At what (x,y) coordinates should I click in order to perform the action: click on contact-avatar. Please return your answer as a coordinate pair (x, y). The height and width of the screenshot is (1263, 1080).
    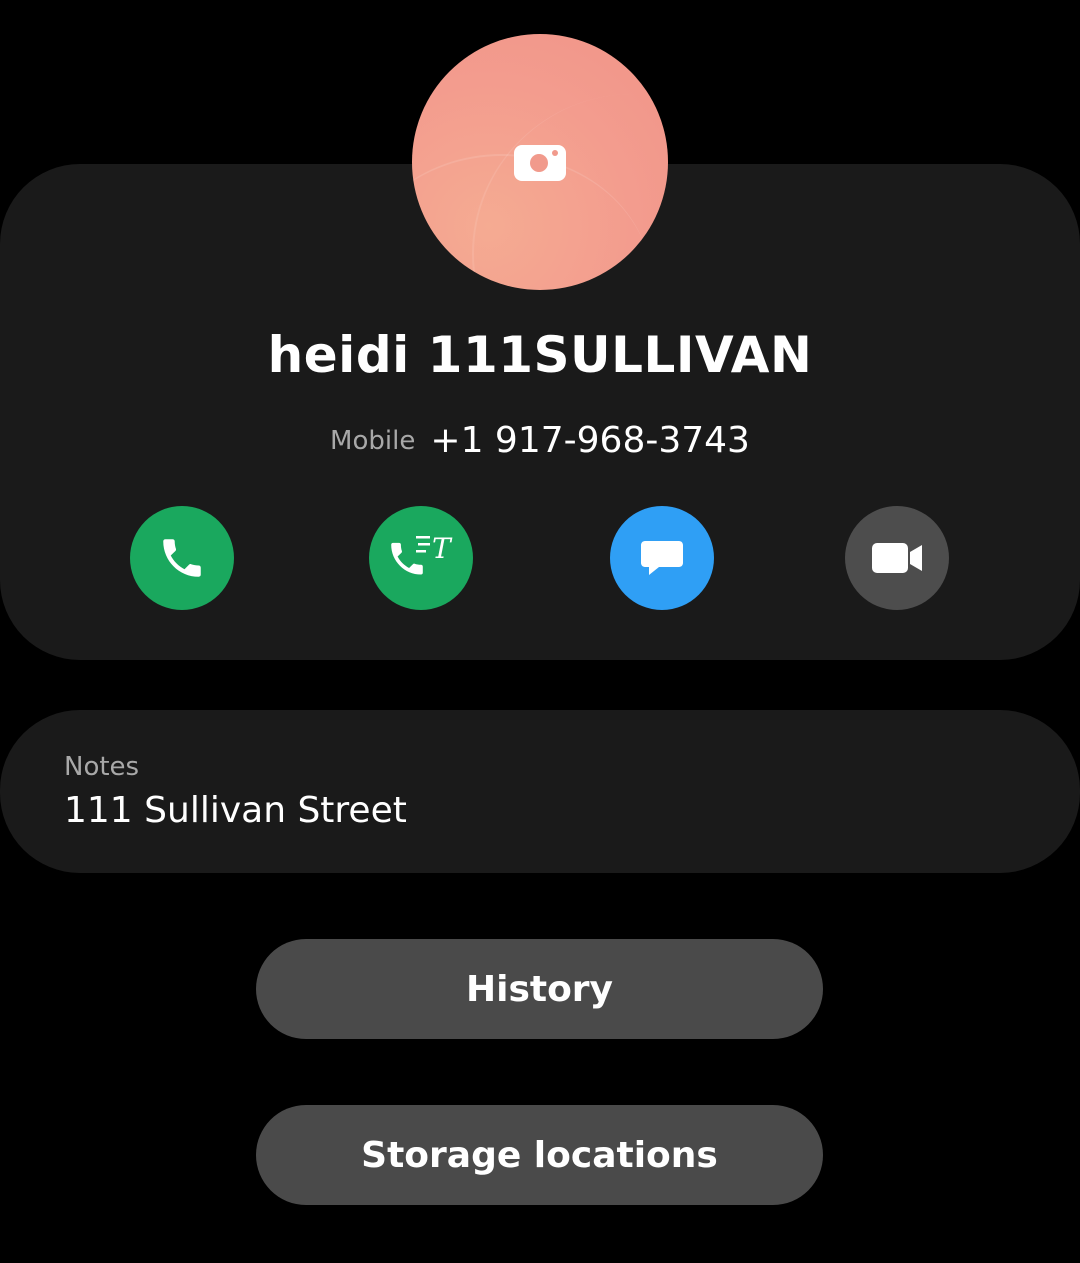
    Looking at the image, I should click on (540, 162).